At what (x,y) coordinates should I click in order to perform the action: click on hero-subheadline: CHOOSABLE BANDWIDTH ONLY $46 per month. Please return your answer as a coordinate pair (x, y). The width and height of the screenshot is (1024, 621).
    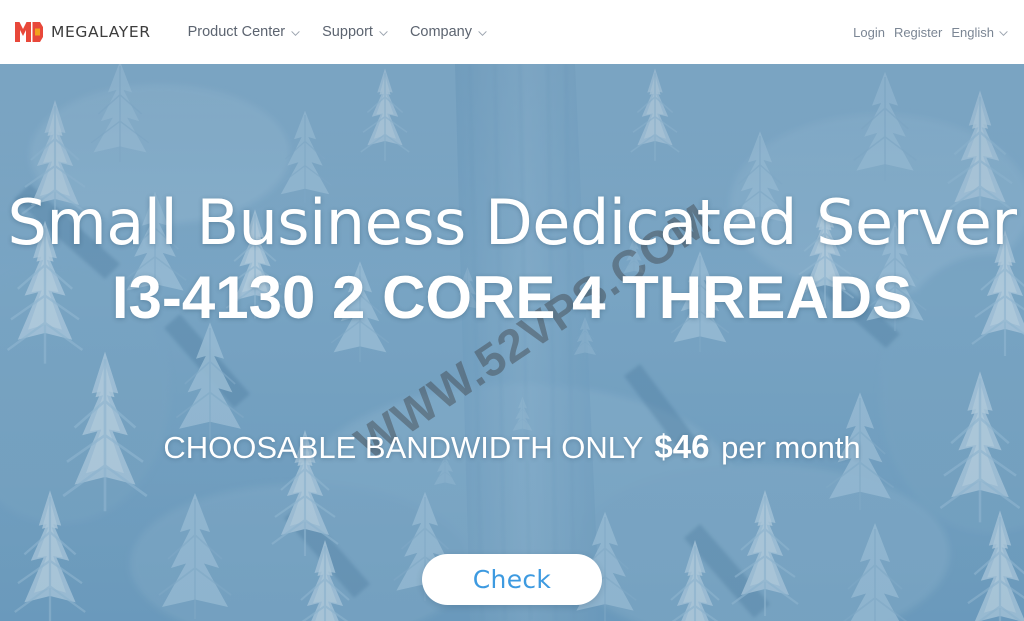
    Looking at the image, I should click on (512, 447).